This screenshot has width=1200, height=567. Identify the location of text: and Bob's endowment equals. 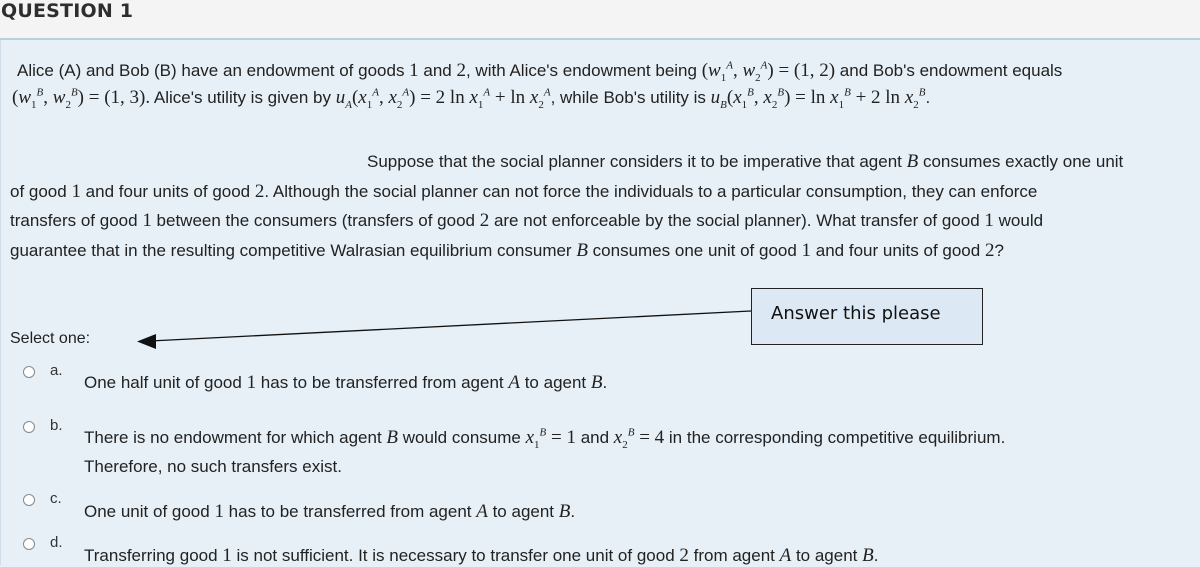
(949, 70).